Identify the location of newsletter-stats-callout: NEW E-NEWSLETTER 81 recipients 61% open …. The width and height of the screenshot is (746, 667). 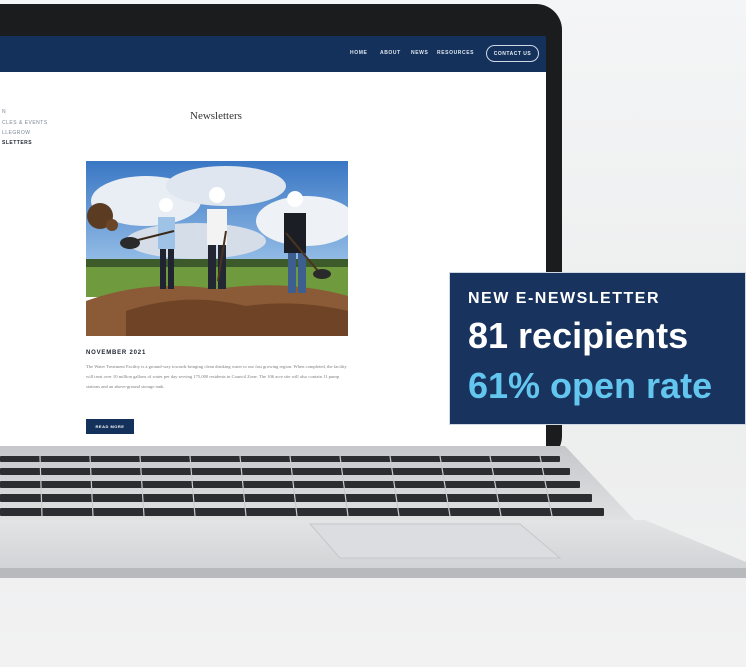
(597, 348).